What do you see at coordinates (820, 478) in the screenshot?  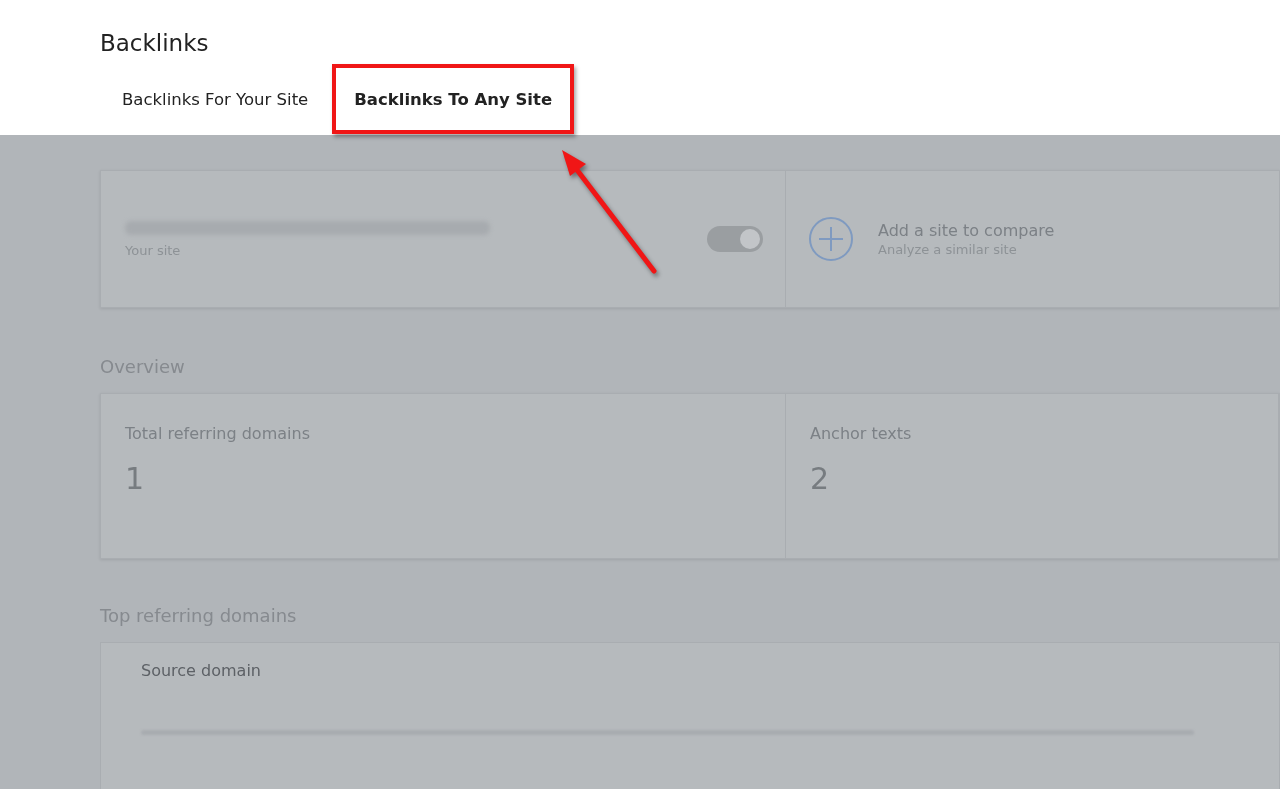 I see `metric-value: 2` at bounding box center [820, 478].